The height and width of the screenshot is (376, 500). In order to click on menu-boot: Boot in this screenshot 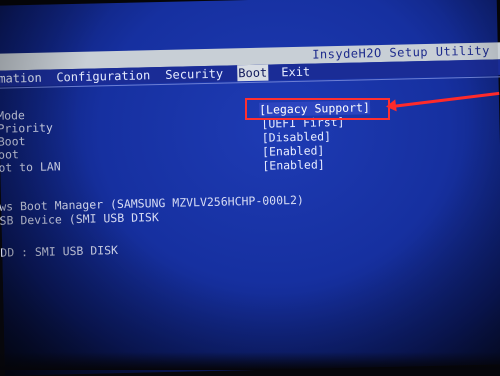, I will do `click(253, 73)`.